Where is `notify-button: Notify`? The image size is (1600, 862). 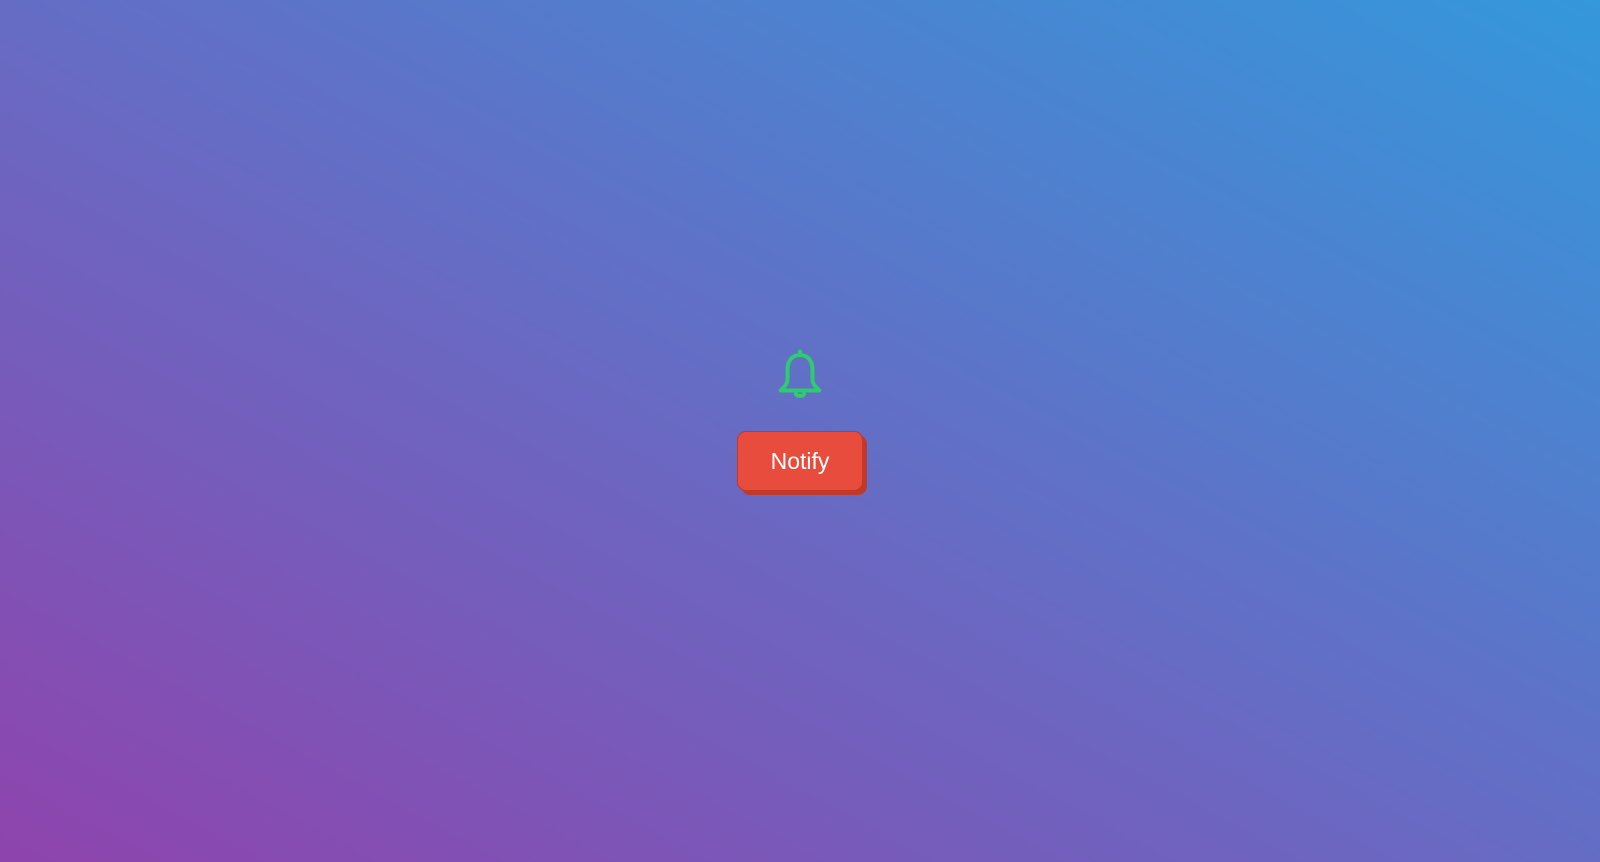
notify-button: Notify is located at coordinates (800, 461).